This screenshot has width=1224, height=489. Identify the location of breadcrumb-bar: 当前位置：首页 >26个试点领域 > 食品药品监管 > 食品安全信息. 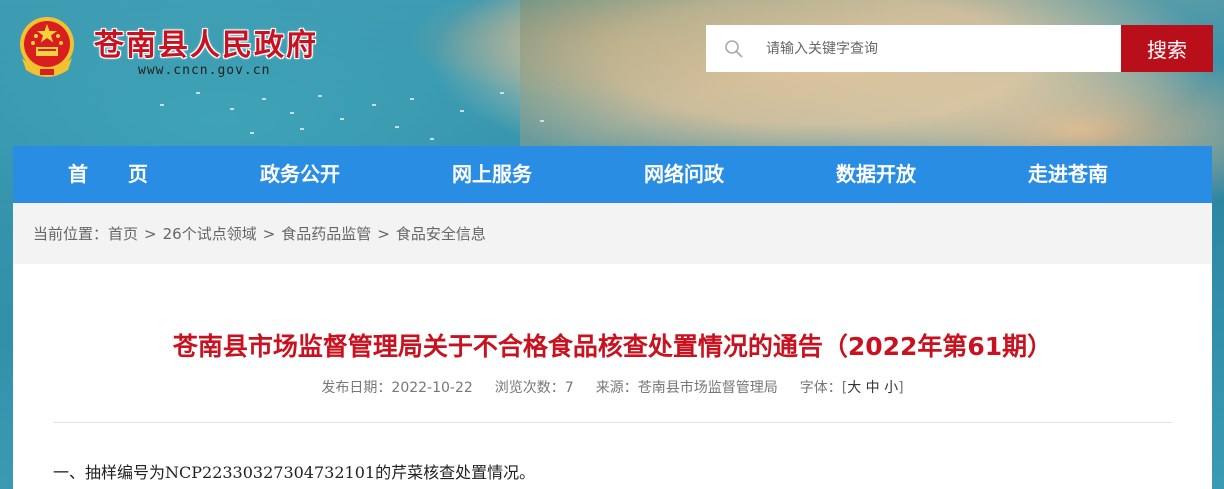
(612, 233).